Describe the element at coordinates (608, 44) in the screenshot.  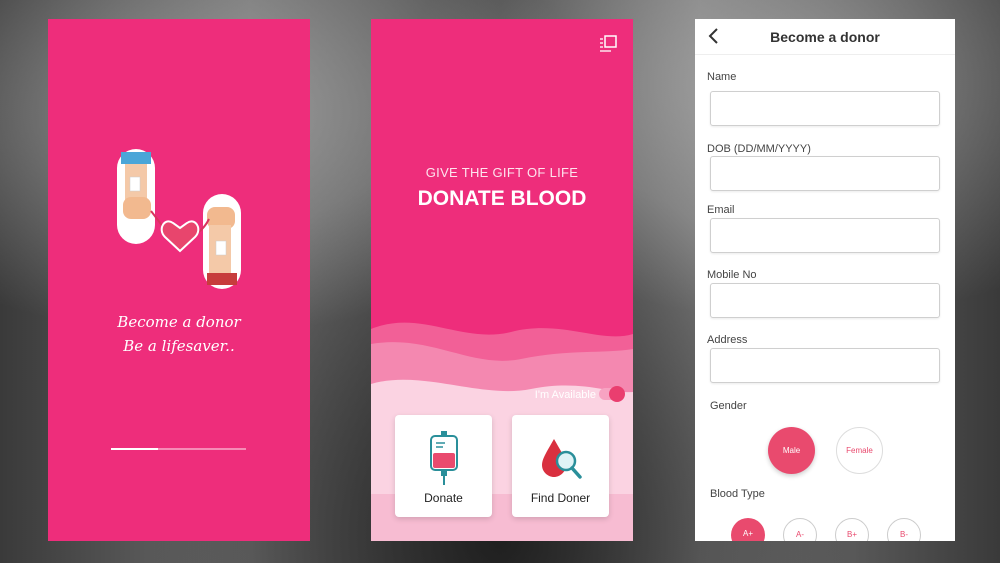
I see `layout-icon` at that location.